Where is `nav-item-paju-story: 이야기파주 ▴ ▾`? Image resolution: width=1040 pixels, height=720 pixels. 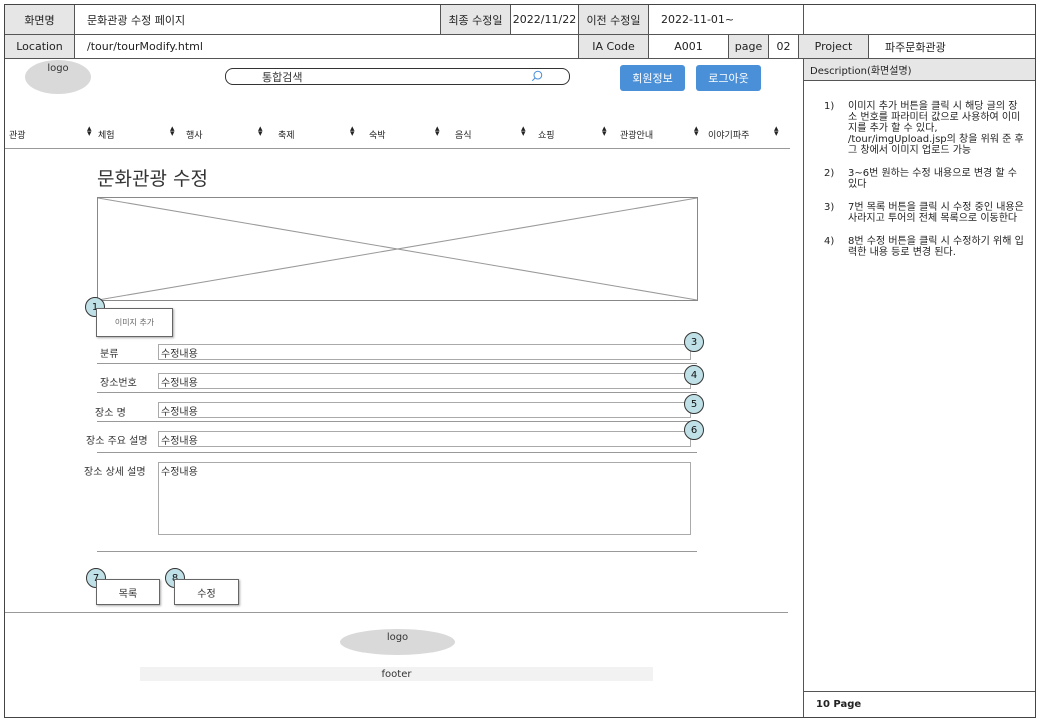
nav-item-paju-story: 이야기파주 ▴ ▾ is located at coordinates (748, 134).